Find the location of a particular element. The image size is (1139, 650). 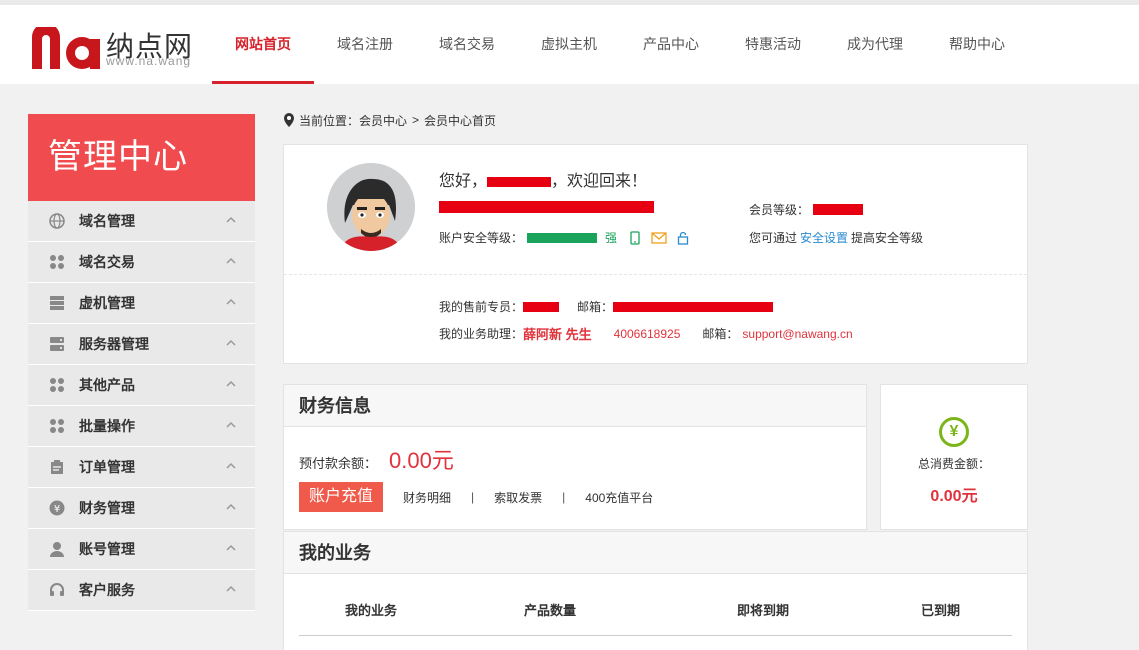

nav-become-agent: 成为代理 is located at coordinates (875, 44).